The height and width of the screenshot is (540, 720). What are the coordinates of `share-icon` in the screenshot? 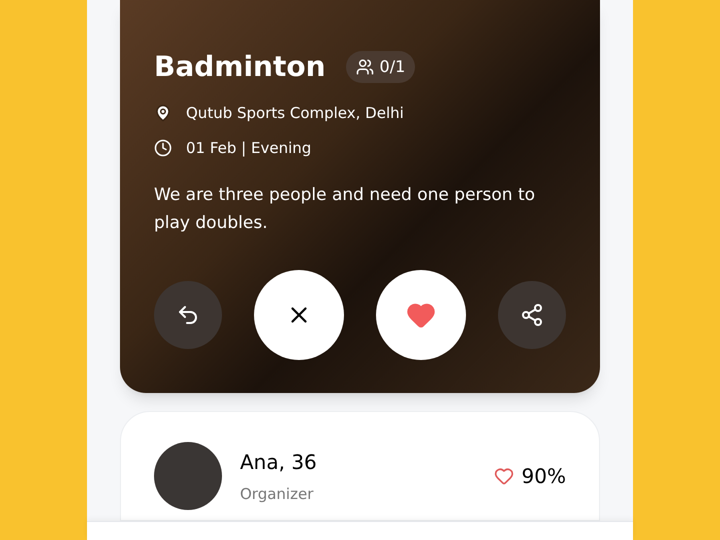 It's located at (532, 315).